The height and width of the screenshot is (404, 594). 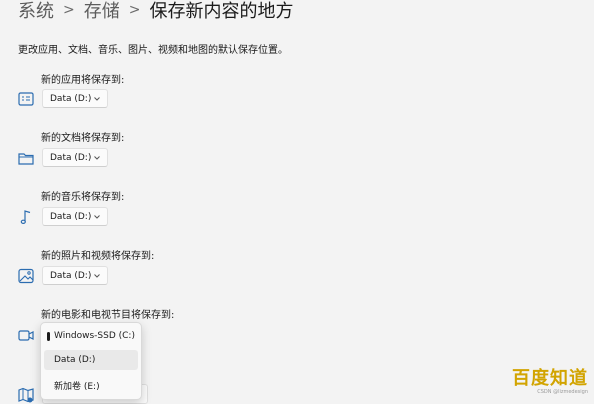 What do you see at coordinates (562, 392) in the screenshot?
I see `watermark-caption: CSDN @lizmedesign` at bounding box center [562, 392].